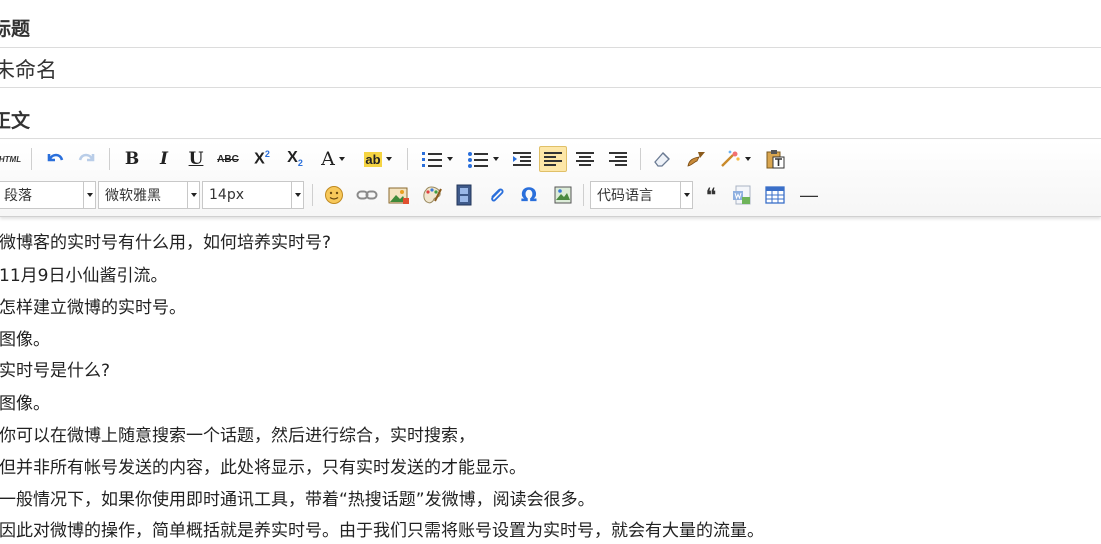  Describe the element at coordinates (133, 196) in the screenshot. I see `font-family-value: 微软雅黑` at that location.